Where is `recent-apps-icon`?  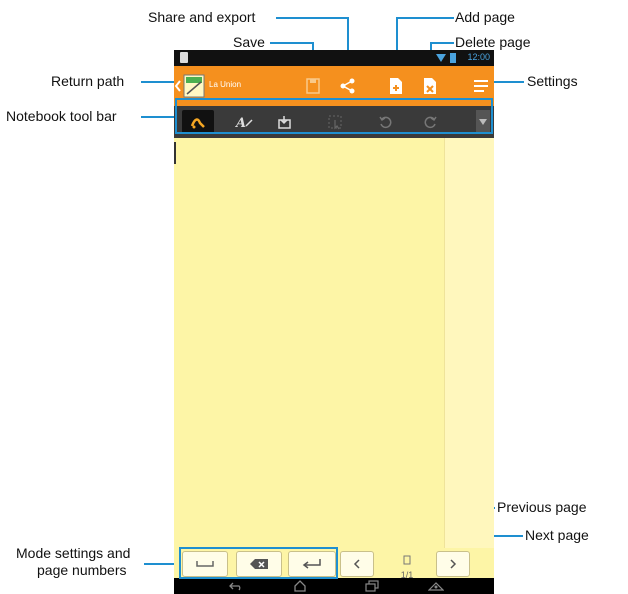 recent-apps-icon is located at coordinates (372, 586).